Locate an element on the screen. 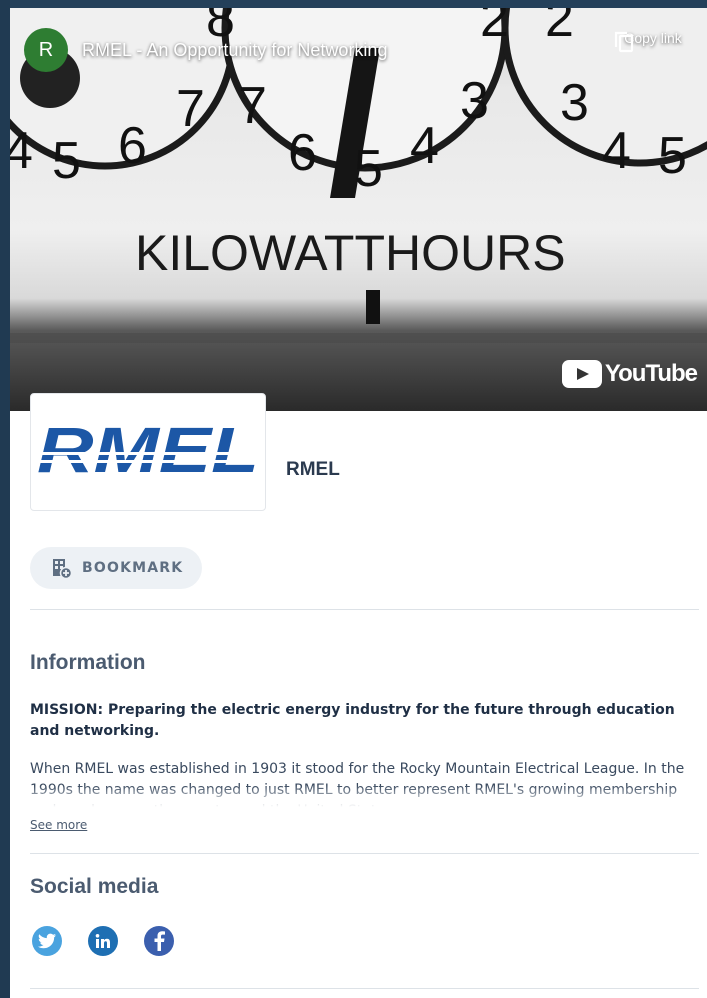 This screenshot has height=998, width=707. twitter-icon is located at coordinates (47, 941).